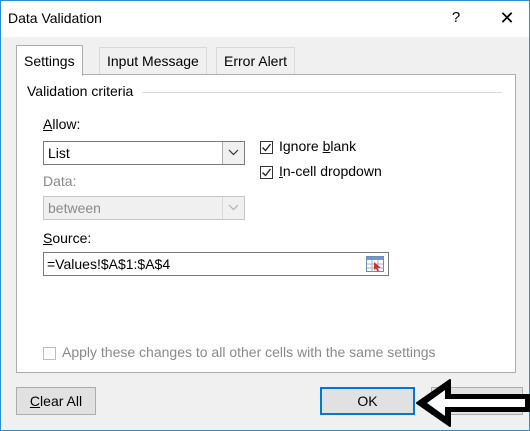  I want to click on group-divider, so click(322, 92).